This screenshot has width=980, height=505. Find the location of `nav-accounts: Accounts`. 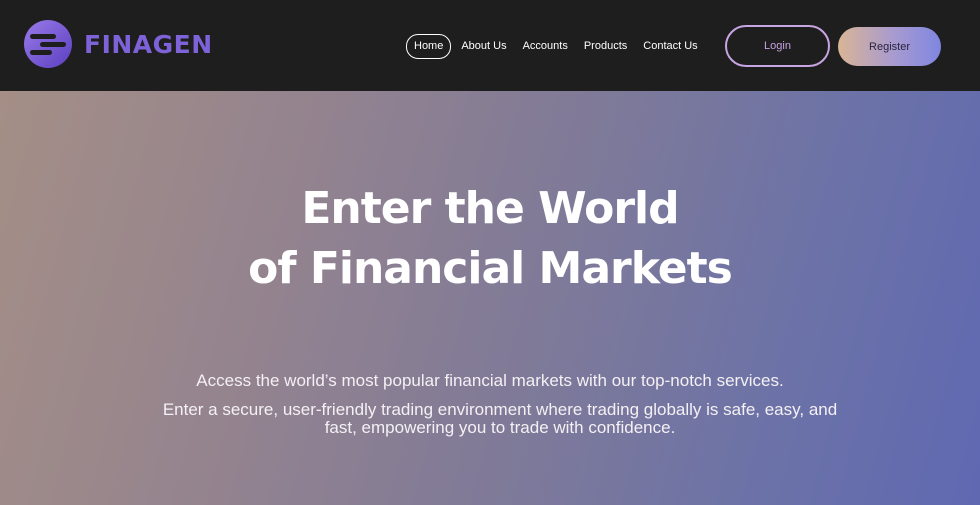

nav-accounts: Accounts is located at coordinates (545, 46).